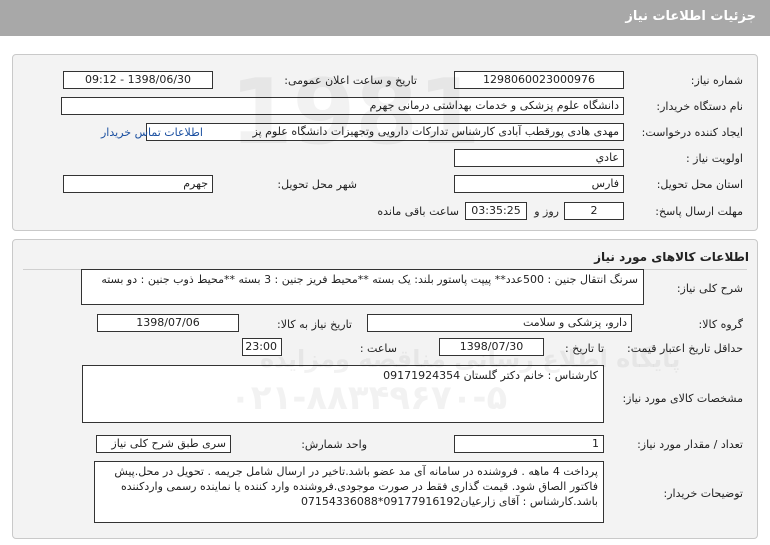 This screenshot has height=545, width=770. What do you see at coordinates (690, 16) in the screenshot?
I see `page-title: جزئیات اطلاعات نیاز` at bounding box center [690, 16].